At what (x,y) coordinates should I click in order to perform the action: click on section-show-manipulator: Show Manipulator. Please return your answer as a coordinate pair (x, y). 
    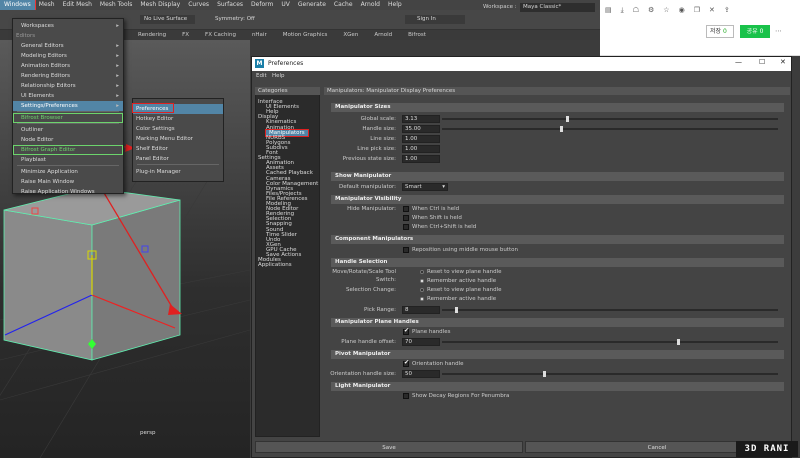
    Looking at the image, I should click on (557, 176).